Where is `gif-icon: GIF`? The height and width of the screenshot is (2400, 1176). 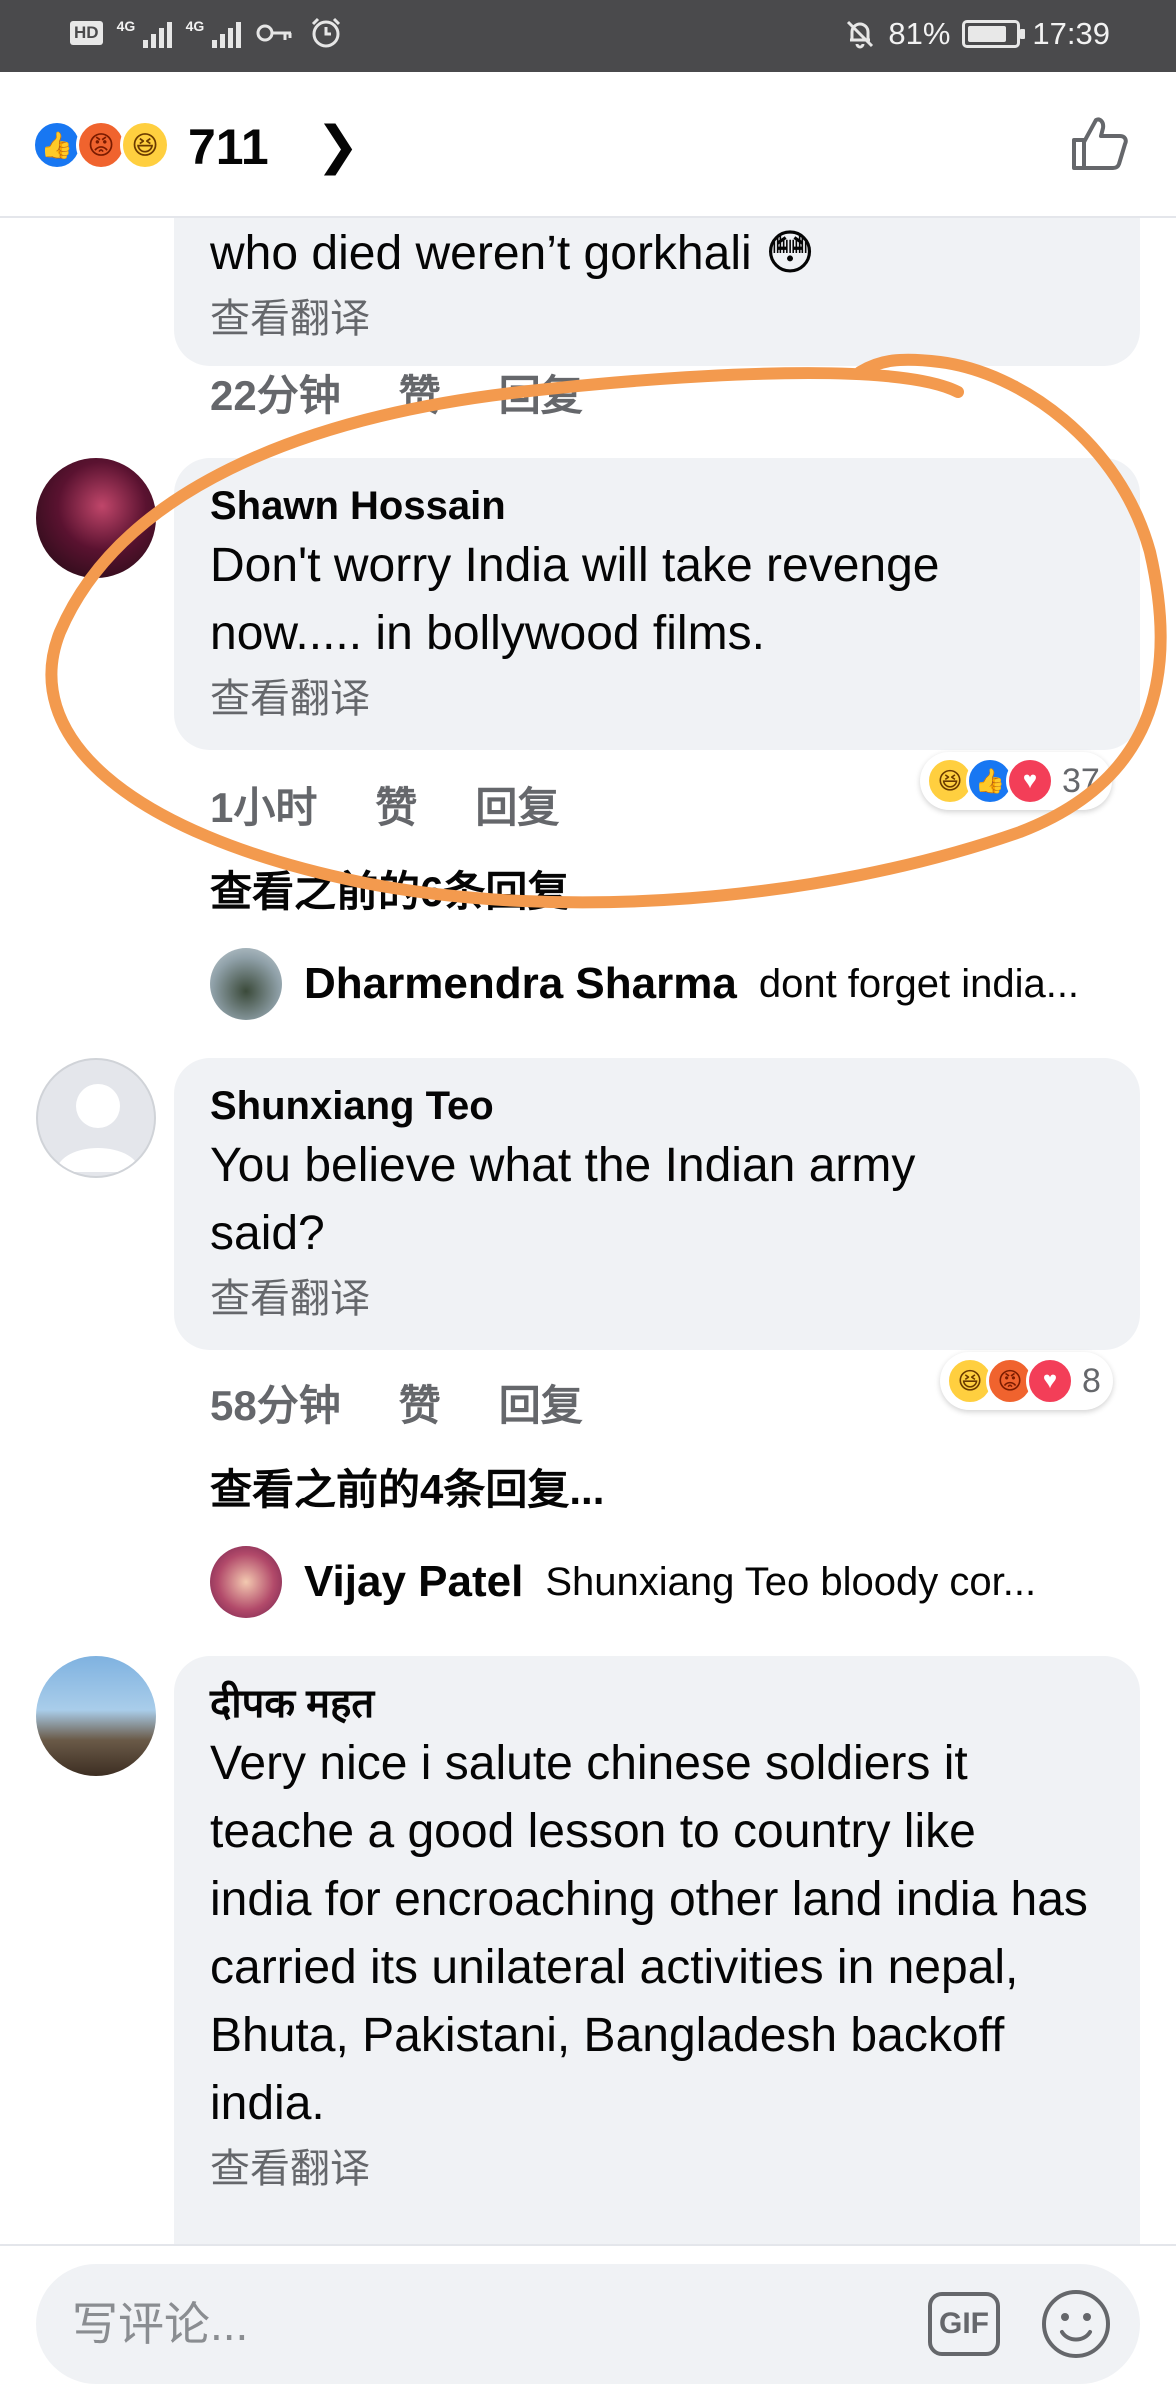
gif-icon: GIF is located at coordinates (964, 2324).